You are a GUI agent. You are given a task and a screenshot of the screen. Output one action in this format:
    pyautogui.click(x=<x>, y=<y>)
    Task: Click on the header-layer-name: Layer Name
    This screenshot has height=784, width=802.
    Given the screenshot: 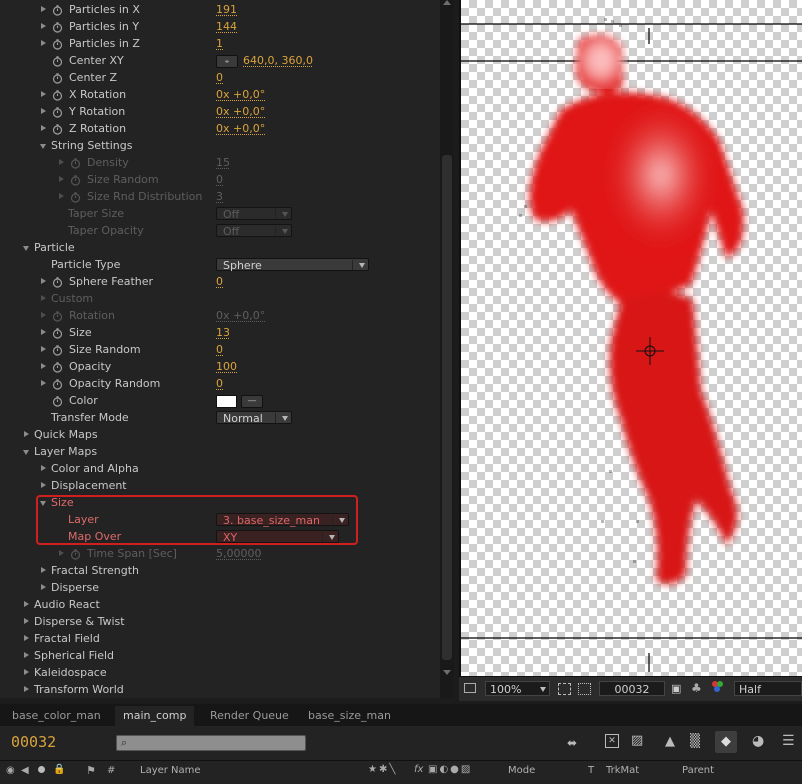 What is the action you would take?
    pyautogui.click(x=170, y=770)
    